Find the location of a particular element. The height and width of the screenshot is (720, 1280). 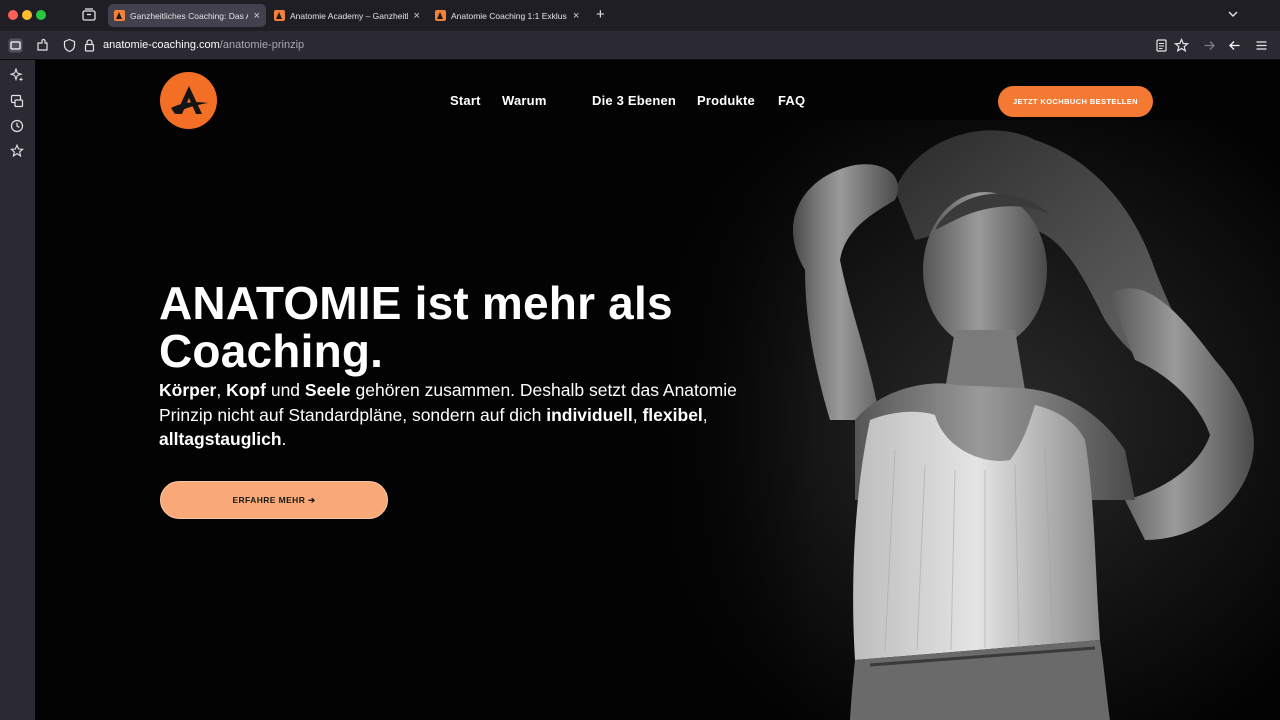

url-host: anatomie-coaching.com is located at coordinates (161, 45).